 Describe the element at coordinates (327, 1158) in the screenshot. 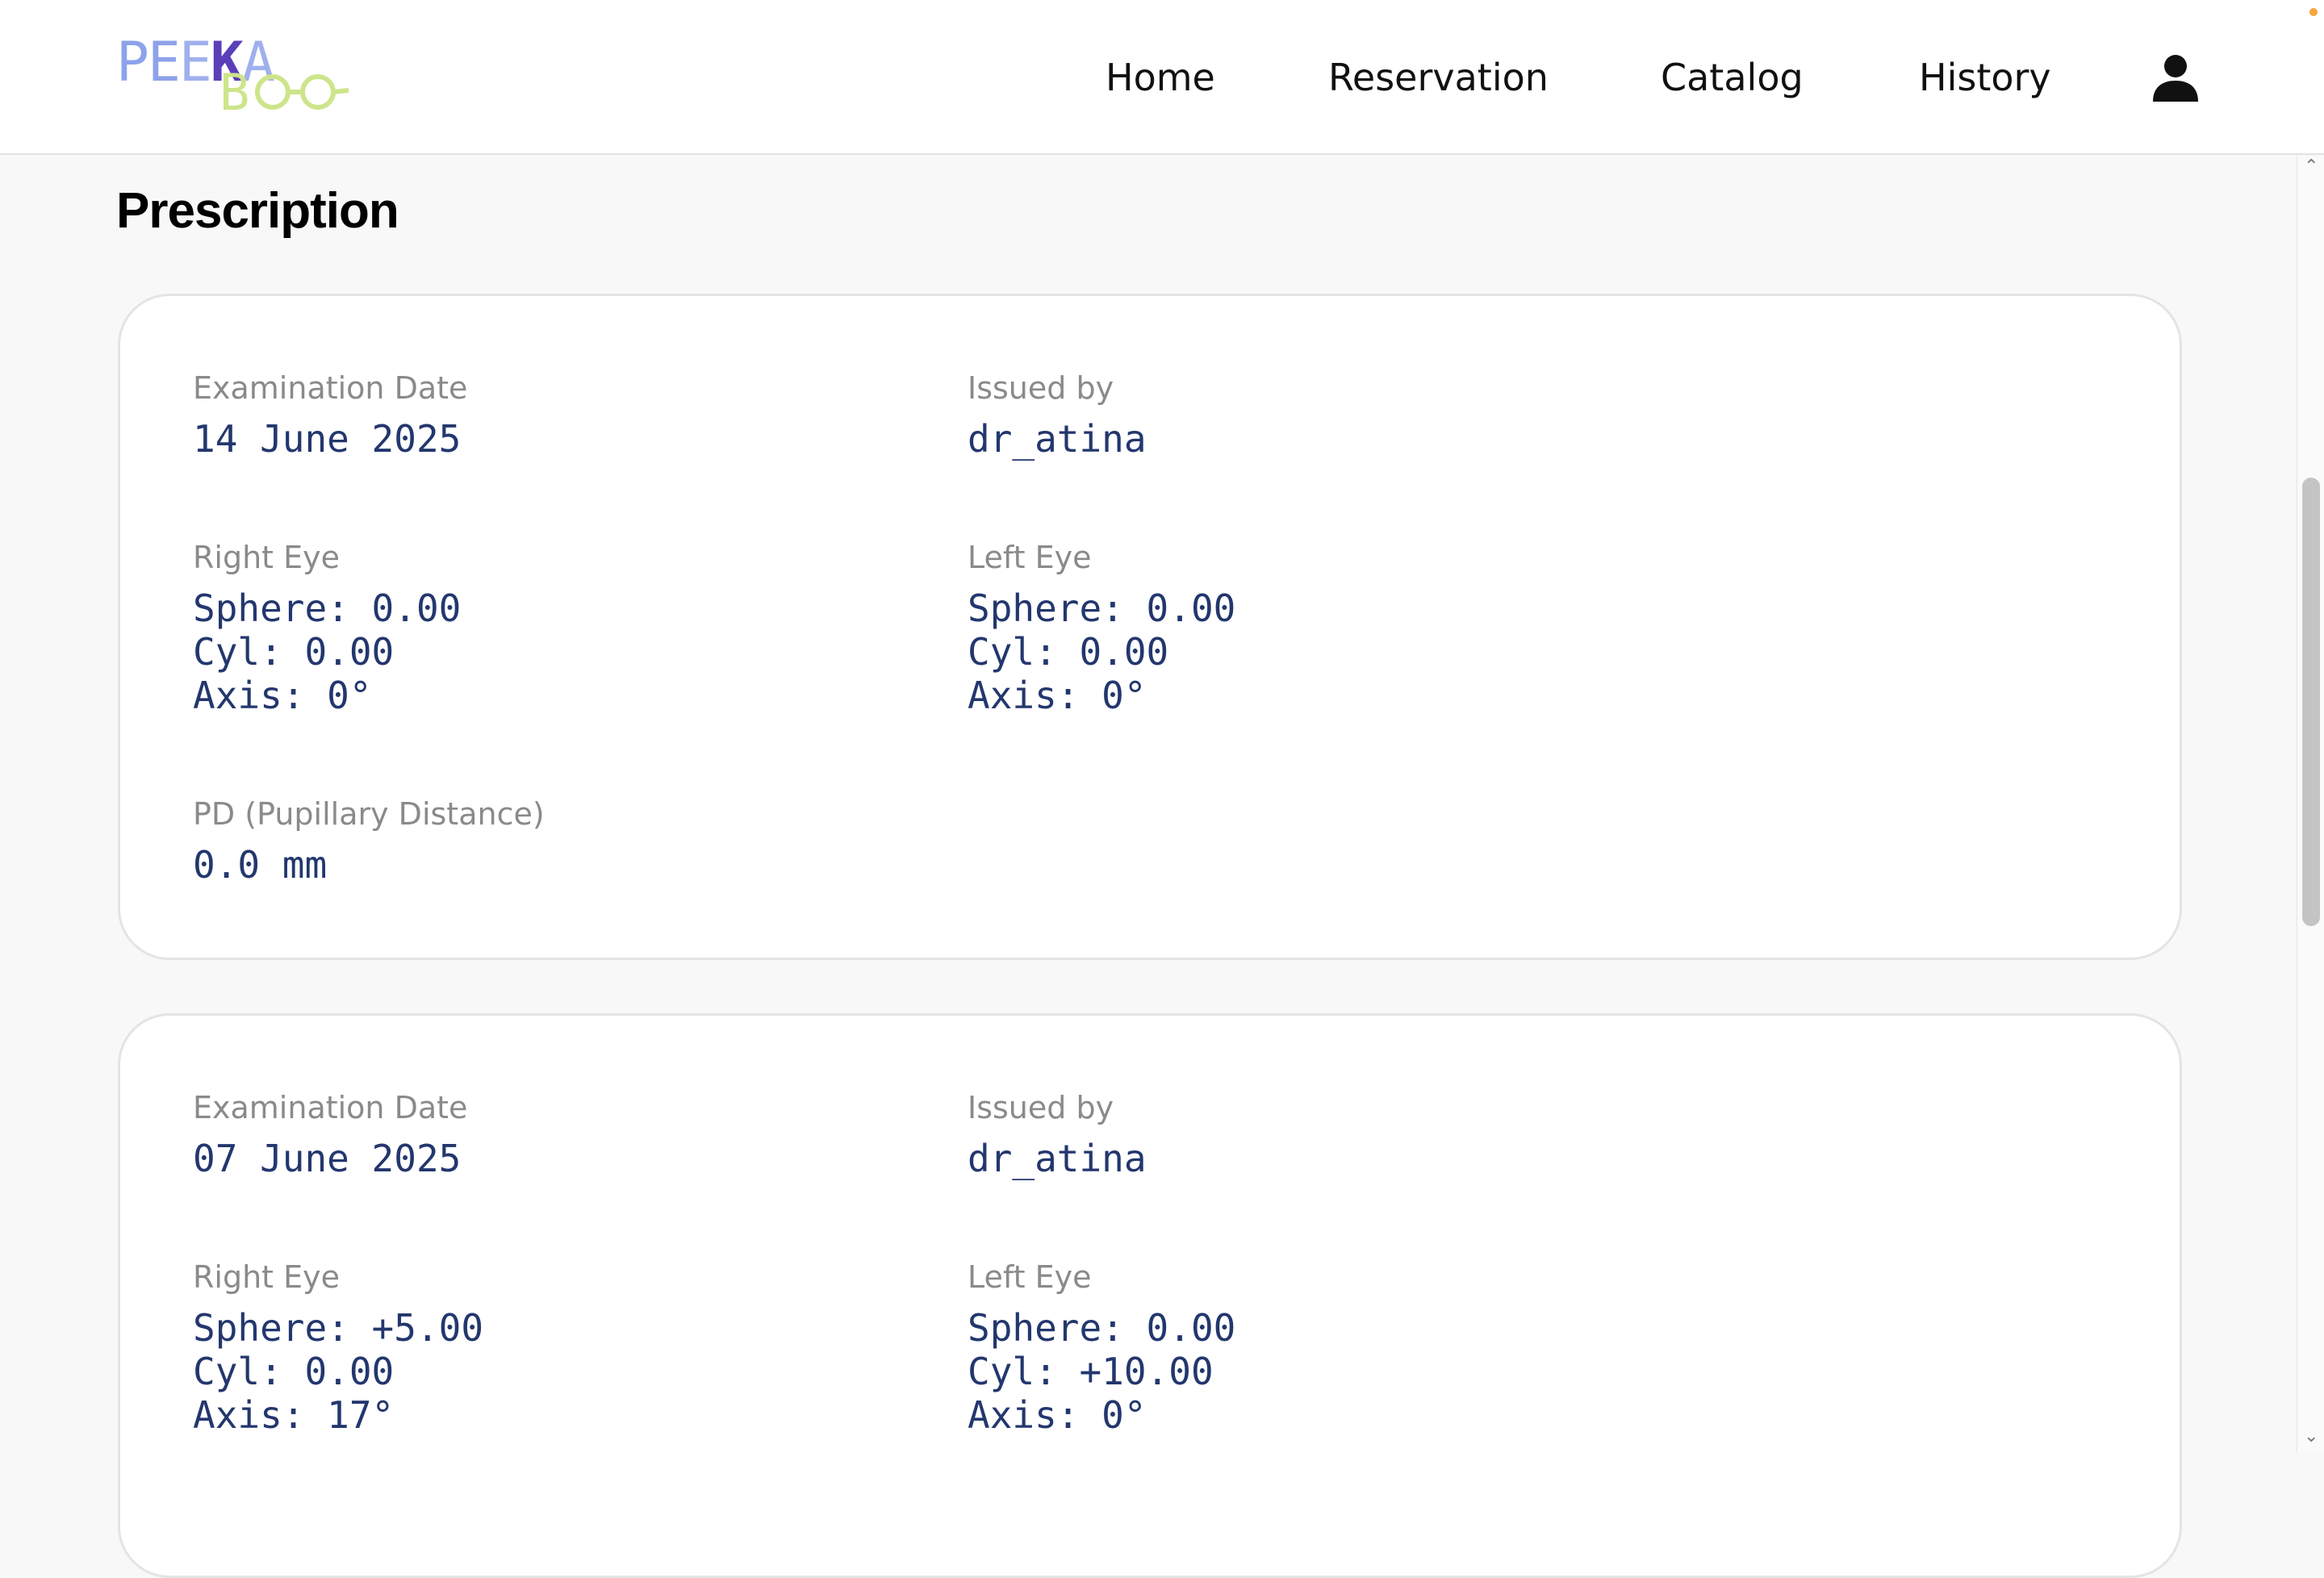

I see `exam-date-value: 07 June 2025` at that location.